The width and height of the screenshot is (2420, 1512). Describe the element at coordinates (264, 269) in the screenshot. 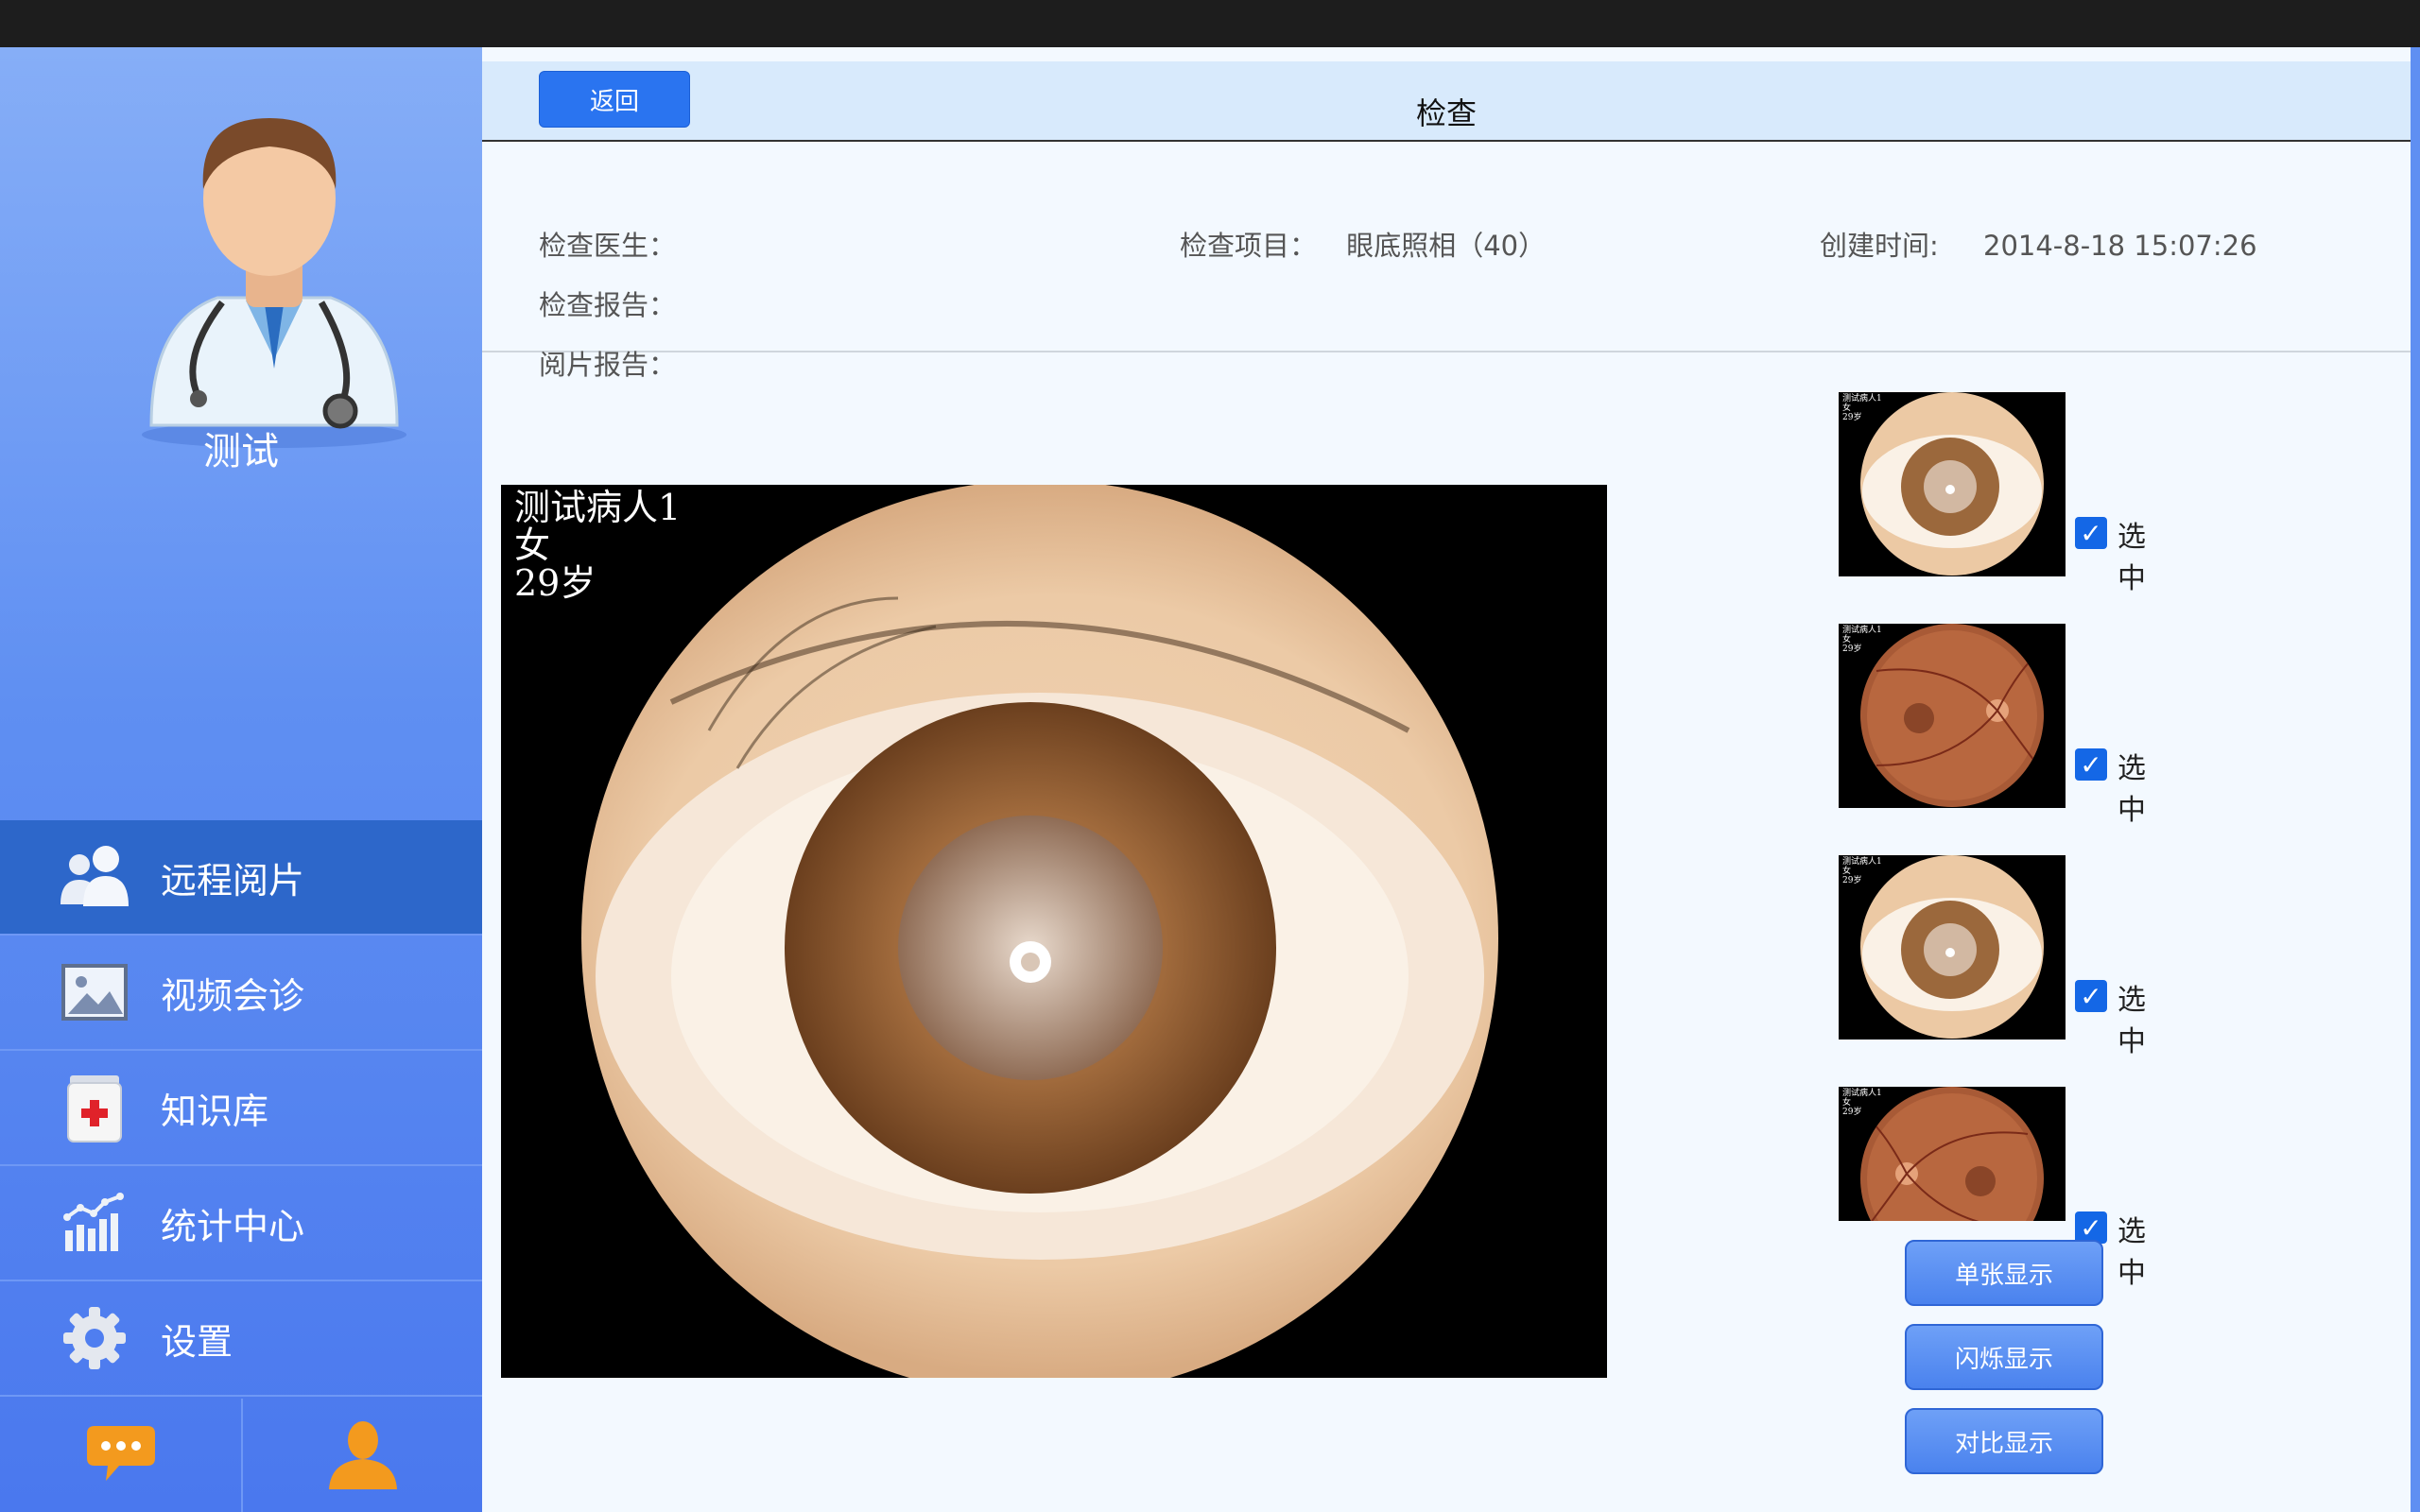

I see `doctor-avatar` at that location.